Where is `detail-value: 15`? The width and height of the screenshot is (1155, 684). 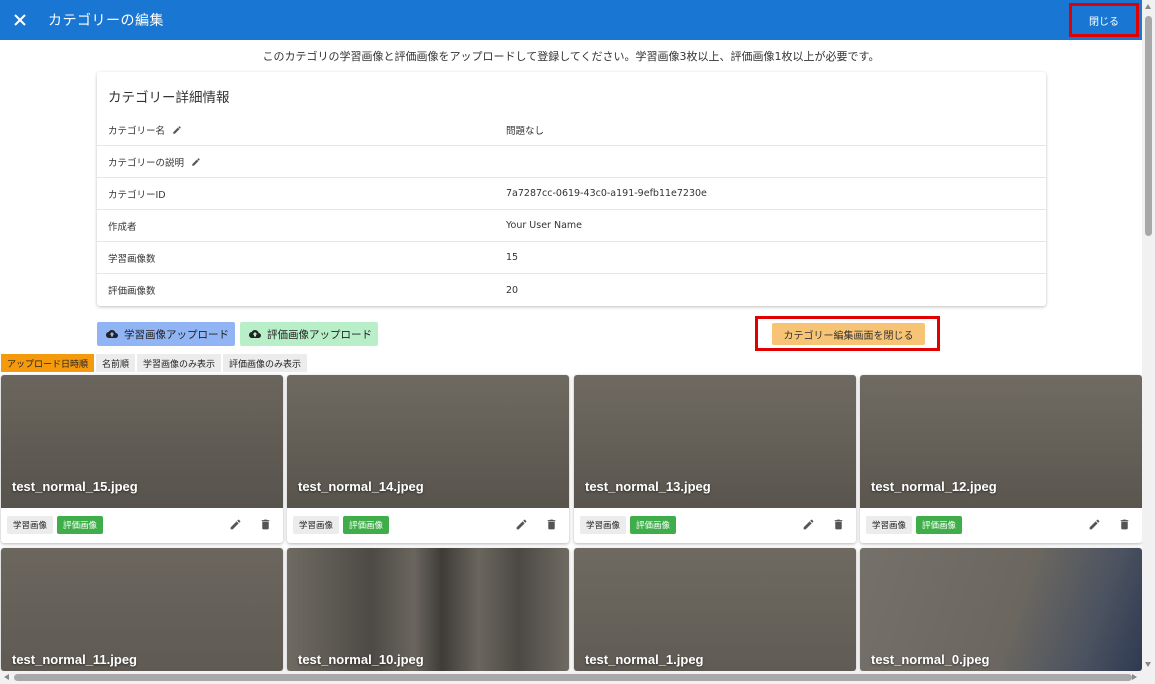
detail-value: 15 is located at coordinates (512, 257).